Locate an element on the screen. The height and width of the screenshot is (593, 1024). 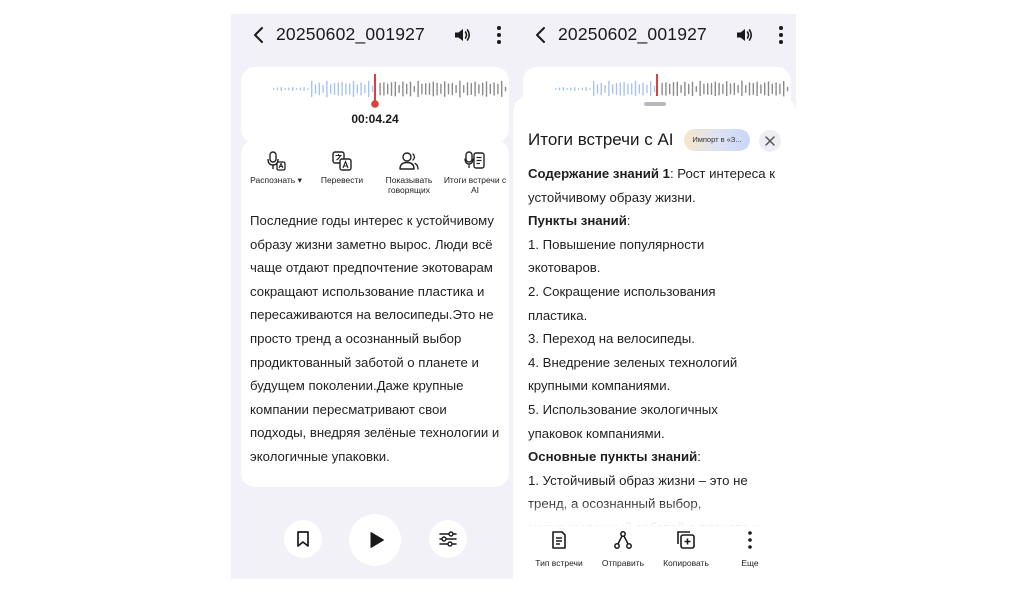
recognize-button: Распознать ▾ is located at coordinates (276, 167).